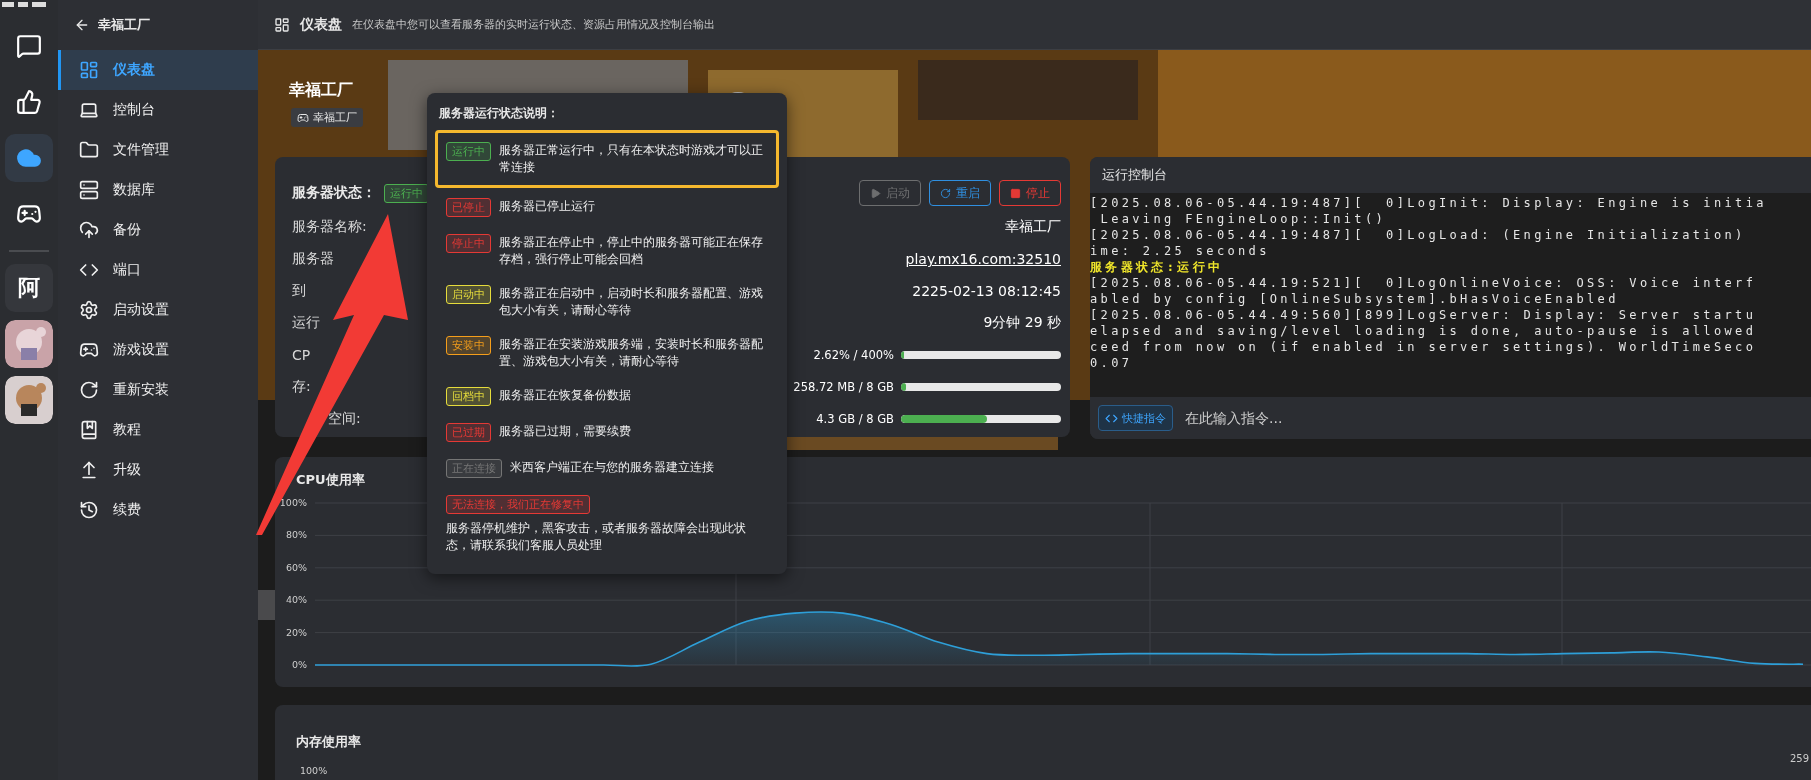  What do you see at coordinates (158, 510) in the screenshot?
I see `sidebar-item: 续费` at bounding box center [158, 510].